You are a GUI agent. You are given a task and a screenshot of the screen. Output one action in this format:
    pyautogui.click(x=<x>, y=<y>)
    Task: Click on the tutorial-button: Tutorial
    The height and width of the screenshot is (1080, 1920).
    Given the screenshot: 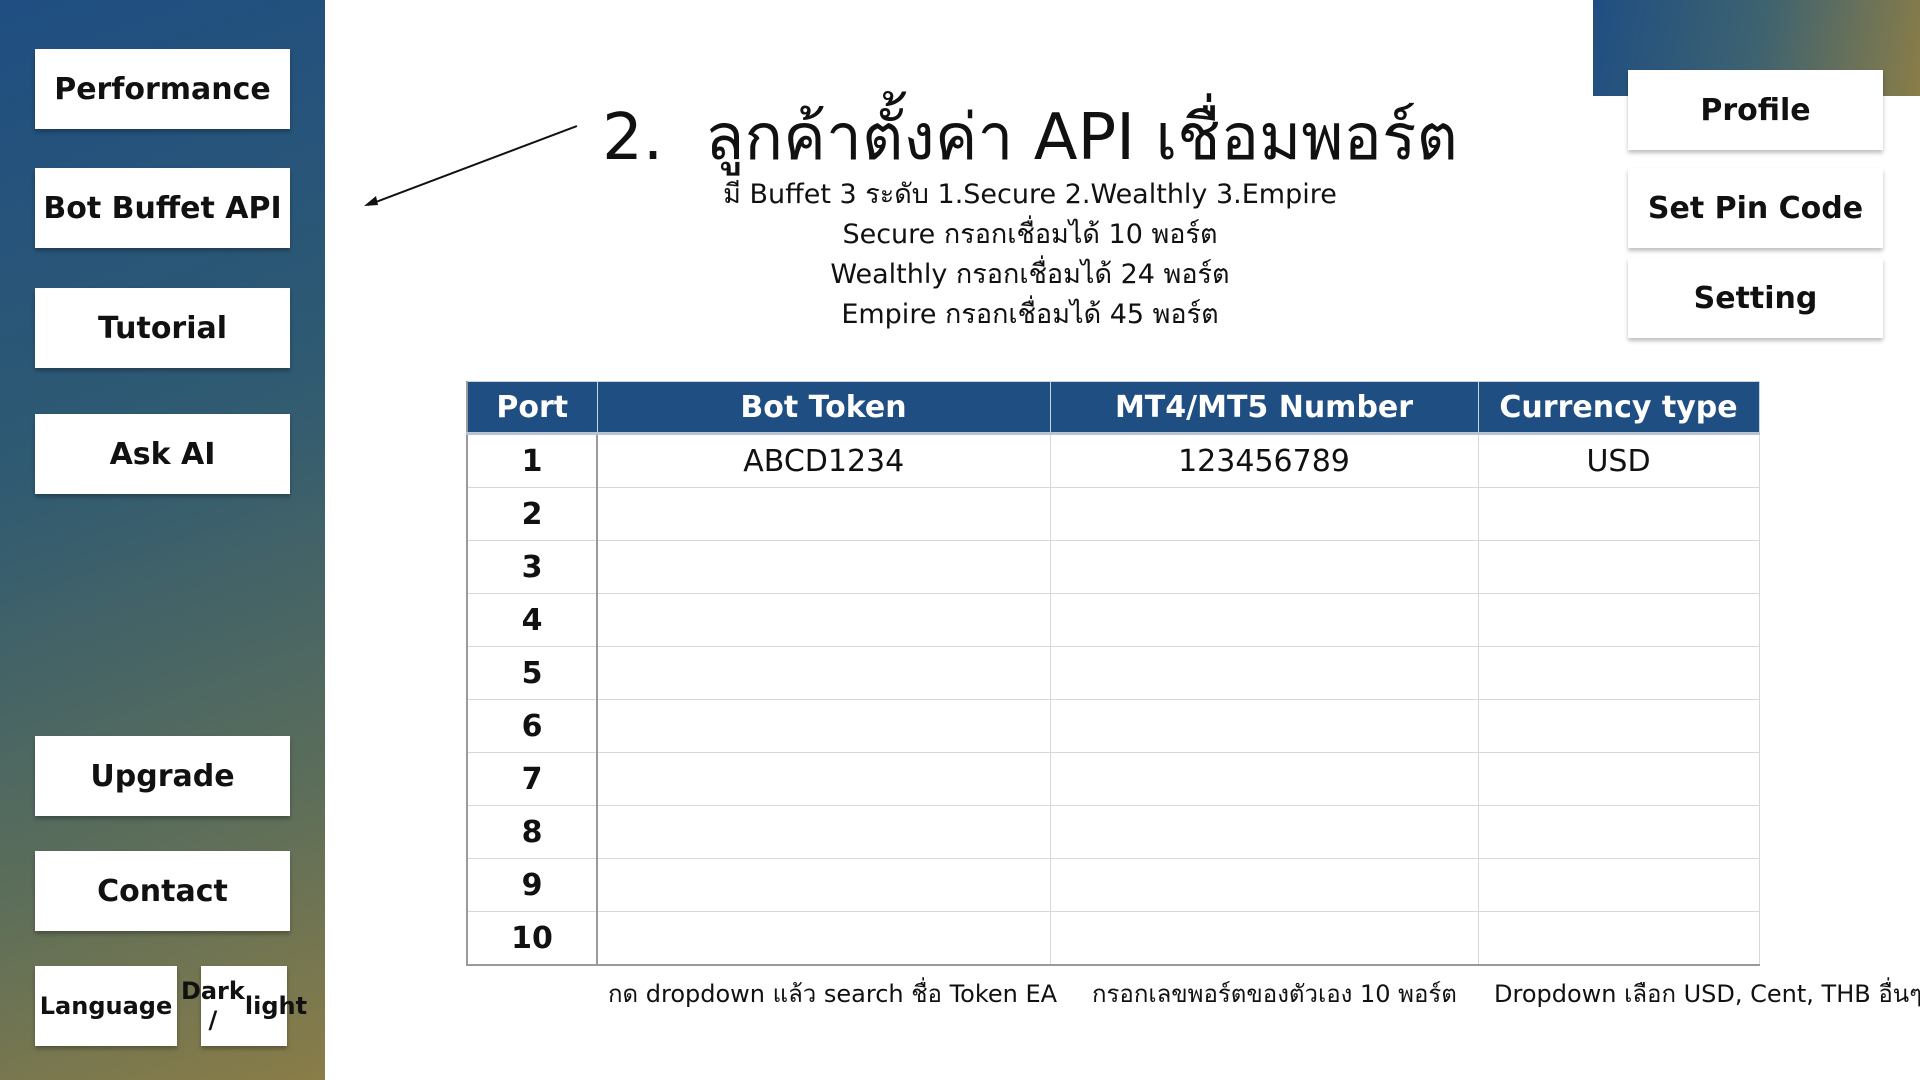 What is the action you would take?
    pyautogui.click(x=162, y=328)
    